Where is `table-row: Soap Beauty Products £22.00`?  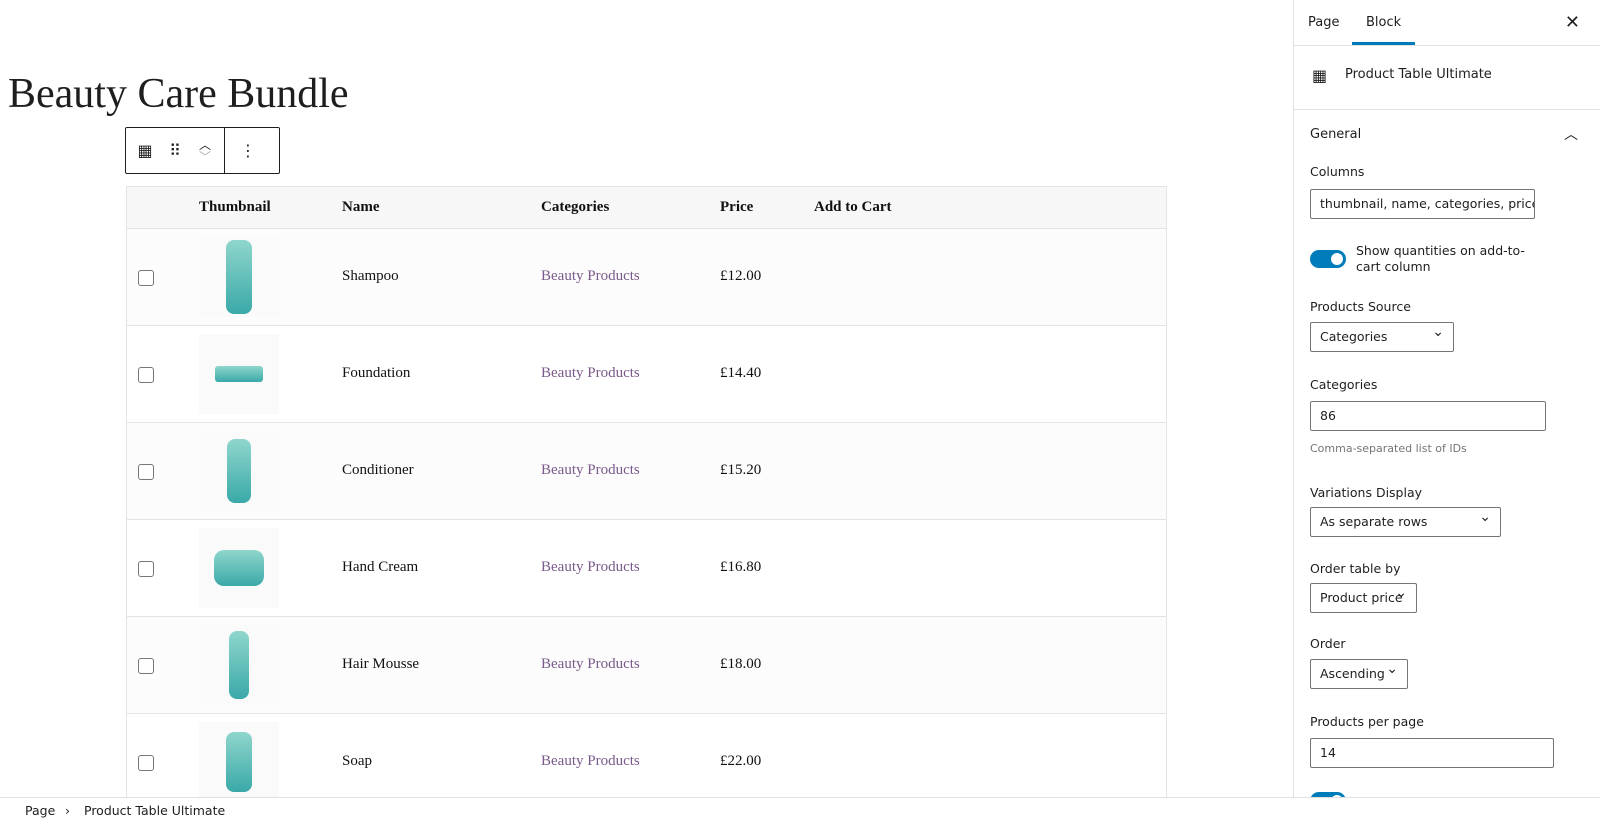 table-row: Soap Beauty Products £22.00 is located at coordinates (646, 755).